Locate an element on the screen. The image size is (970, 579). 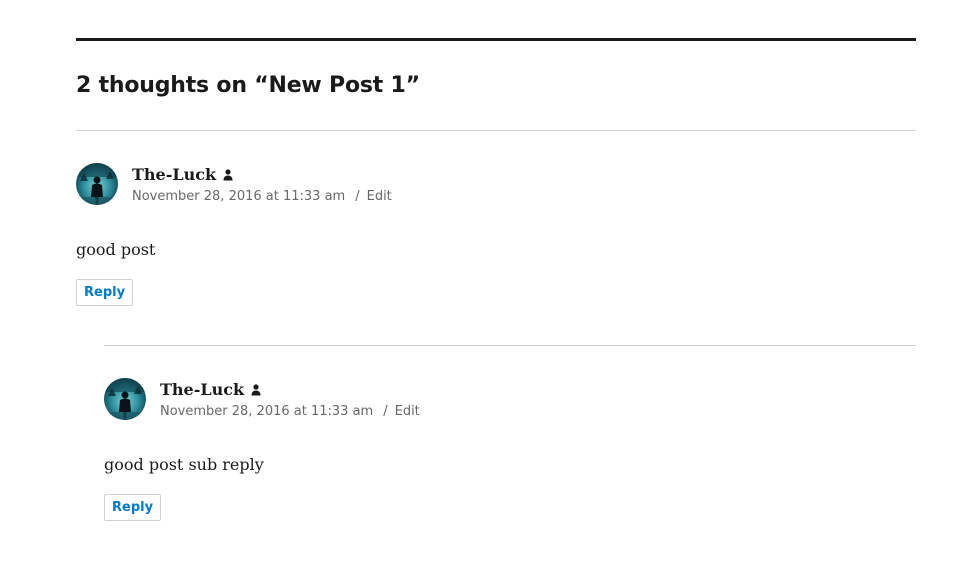
comment-text: good post sub reply is located at coordinates (184, 464).